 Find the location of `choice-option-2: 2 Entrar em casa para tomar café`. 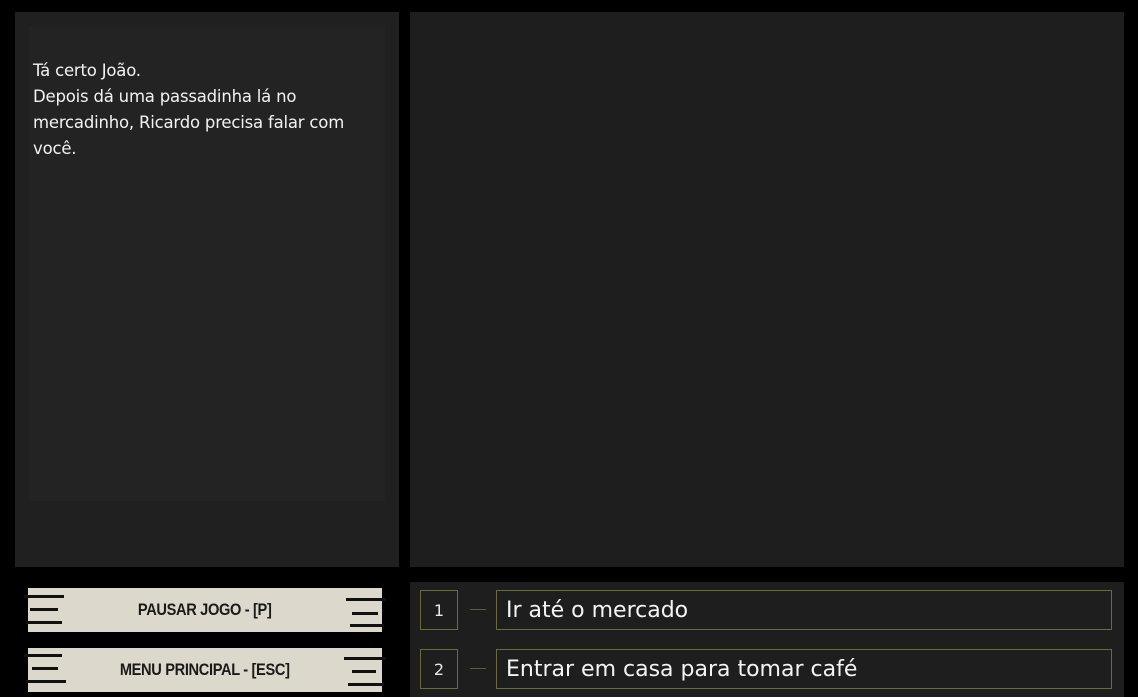

choice-option-2: 2 Entrar em casa para tomar café is located at coordinates (766, 669).